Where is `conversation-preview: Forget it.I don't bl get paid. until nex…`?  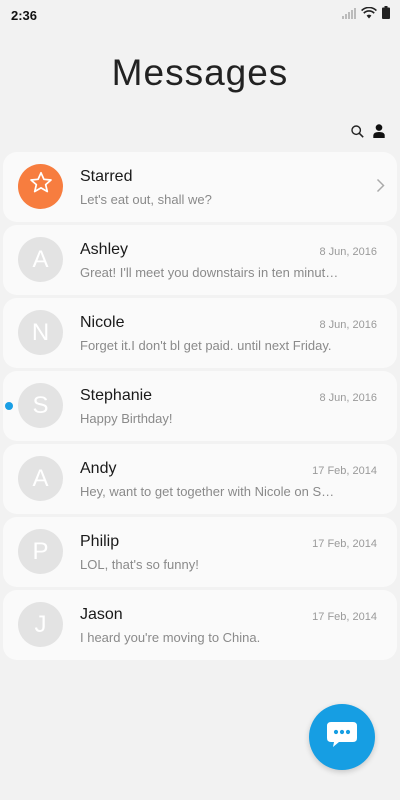 conversation-preview: Forget it.I don't bl get paid. until nex… is located at coordinates (206, 345).